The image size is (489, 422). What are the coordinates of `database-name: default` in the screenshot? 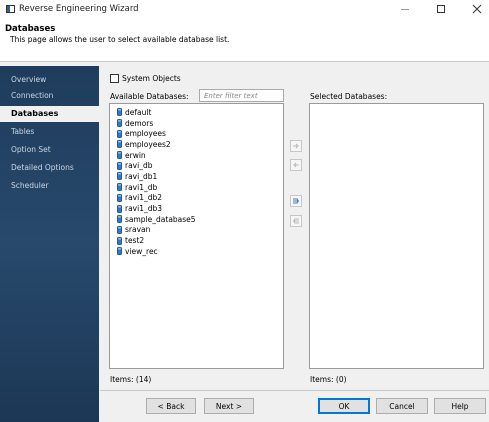 It's located at (138, 112).